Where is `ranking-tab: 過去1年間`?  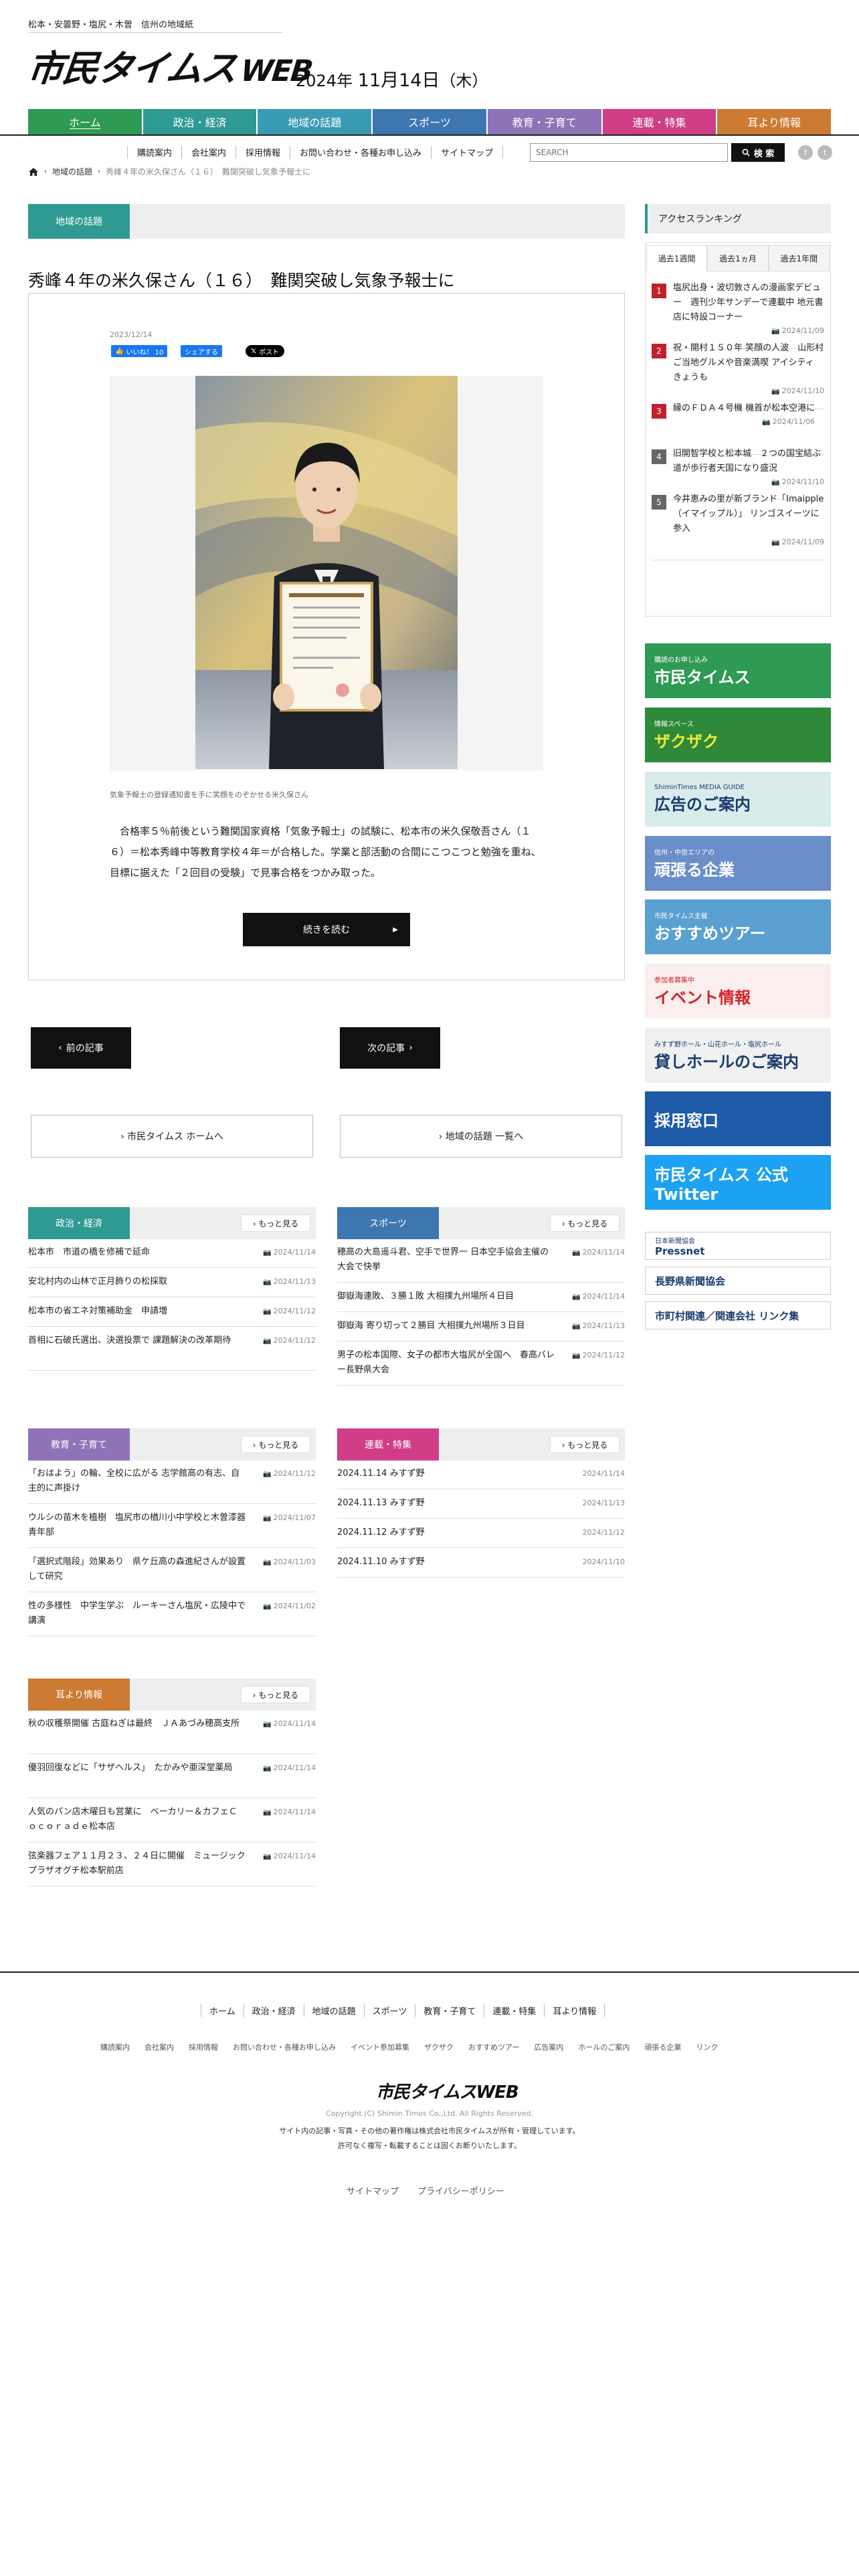 ranking-tab: 過去1年間 is located at coordinates (799, 258).